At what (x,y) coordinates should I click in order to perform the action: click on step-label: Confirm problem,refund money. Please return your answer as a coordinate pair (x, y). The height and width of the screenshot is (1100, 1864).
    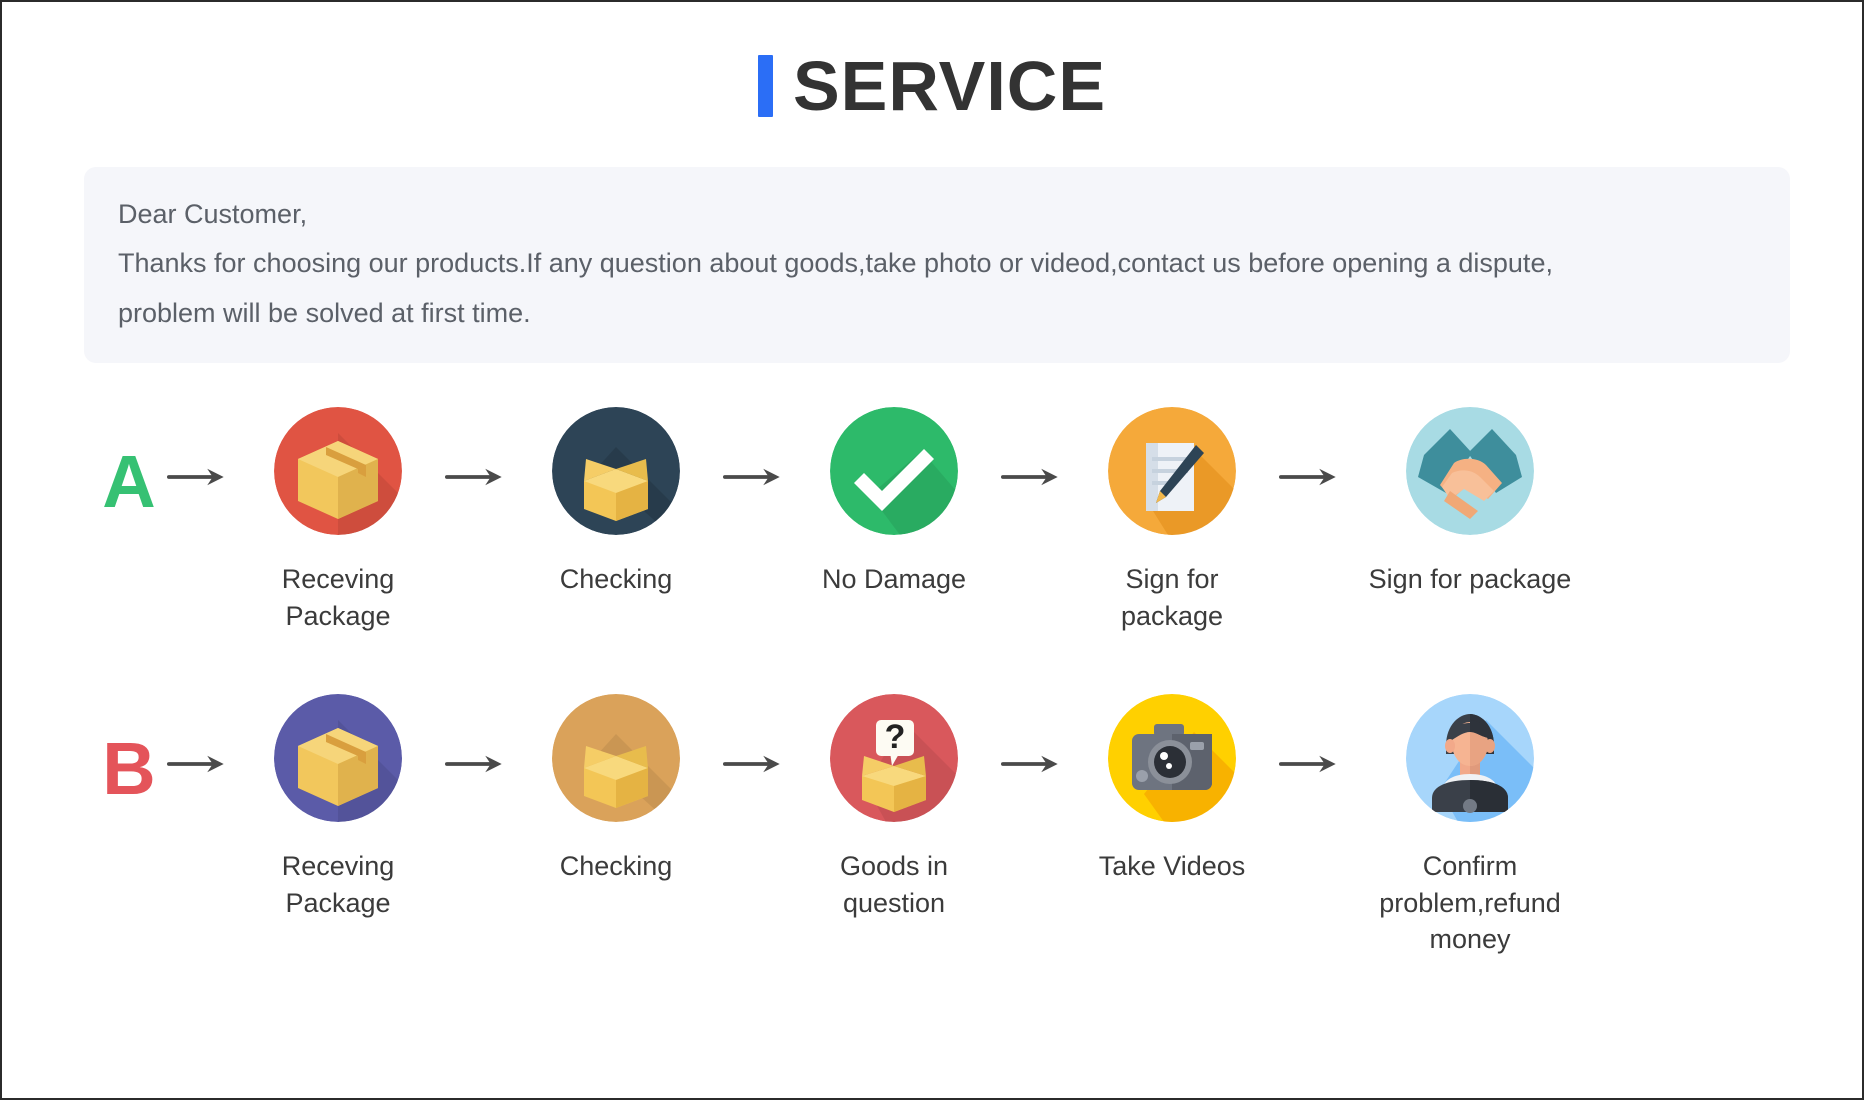
    Looking at the image, I should click on (1470, 902).